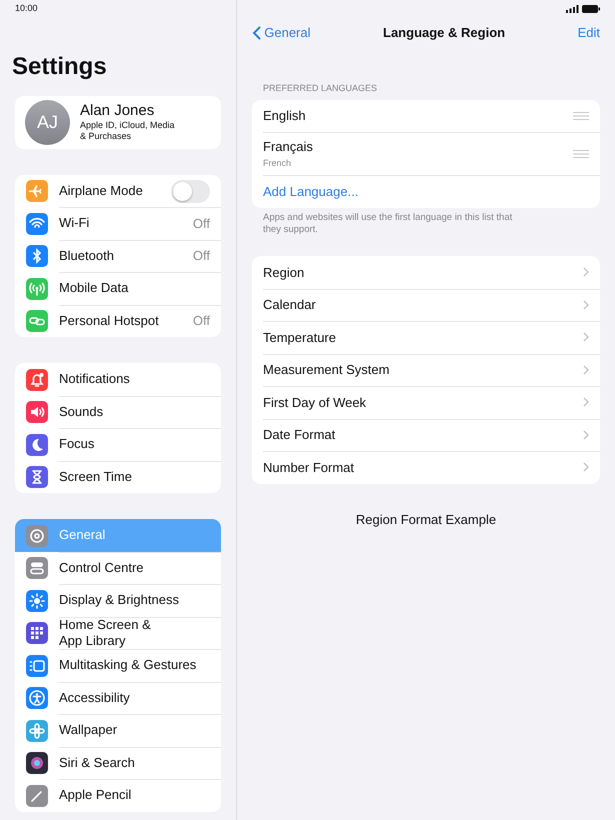 Image resolution: width=615 pixels, height=820 pixels. What do you see at coordinates (426, 467) in the screenshot?
I see `settings-row: Number Format` at bounding box center [426, 467].